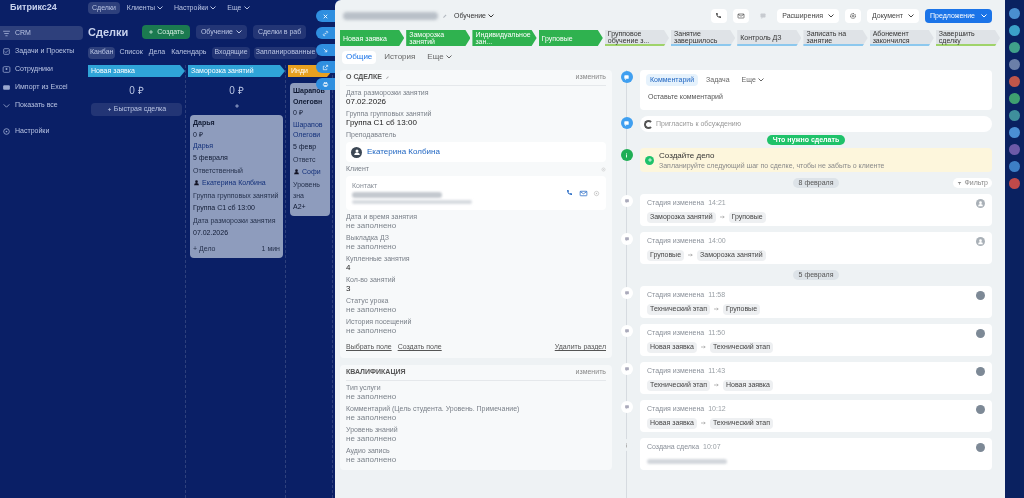 Image resolution: width=1024 pixels, height=498 pixels. I want to click on banner-title: Создайте дело, so click(687, 155).